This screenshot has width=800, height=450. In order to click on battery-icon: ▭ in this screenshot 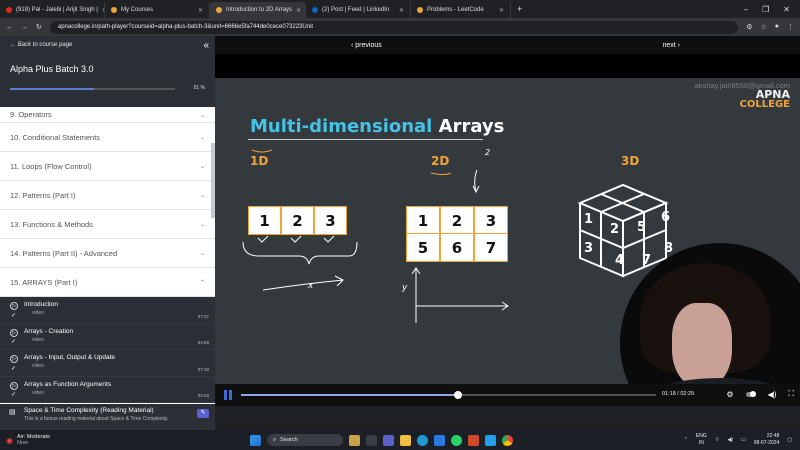, I will do `click(743, 440)`.